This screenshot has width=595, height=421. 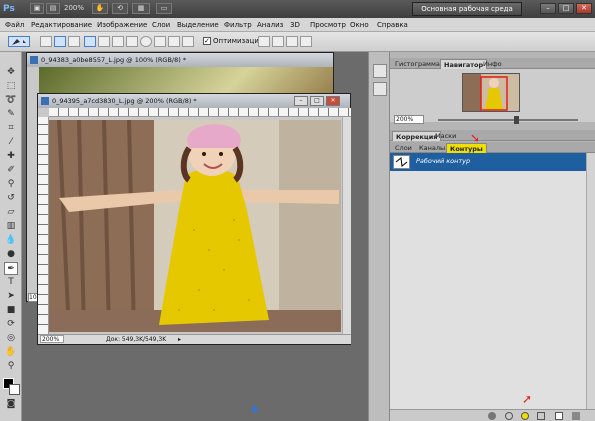 I want to click on menu-analysis: Анализ, so click(x=270, y=25).